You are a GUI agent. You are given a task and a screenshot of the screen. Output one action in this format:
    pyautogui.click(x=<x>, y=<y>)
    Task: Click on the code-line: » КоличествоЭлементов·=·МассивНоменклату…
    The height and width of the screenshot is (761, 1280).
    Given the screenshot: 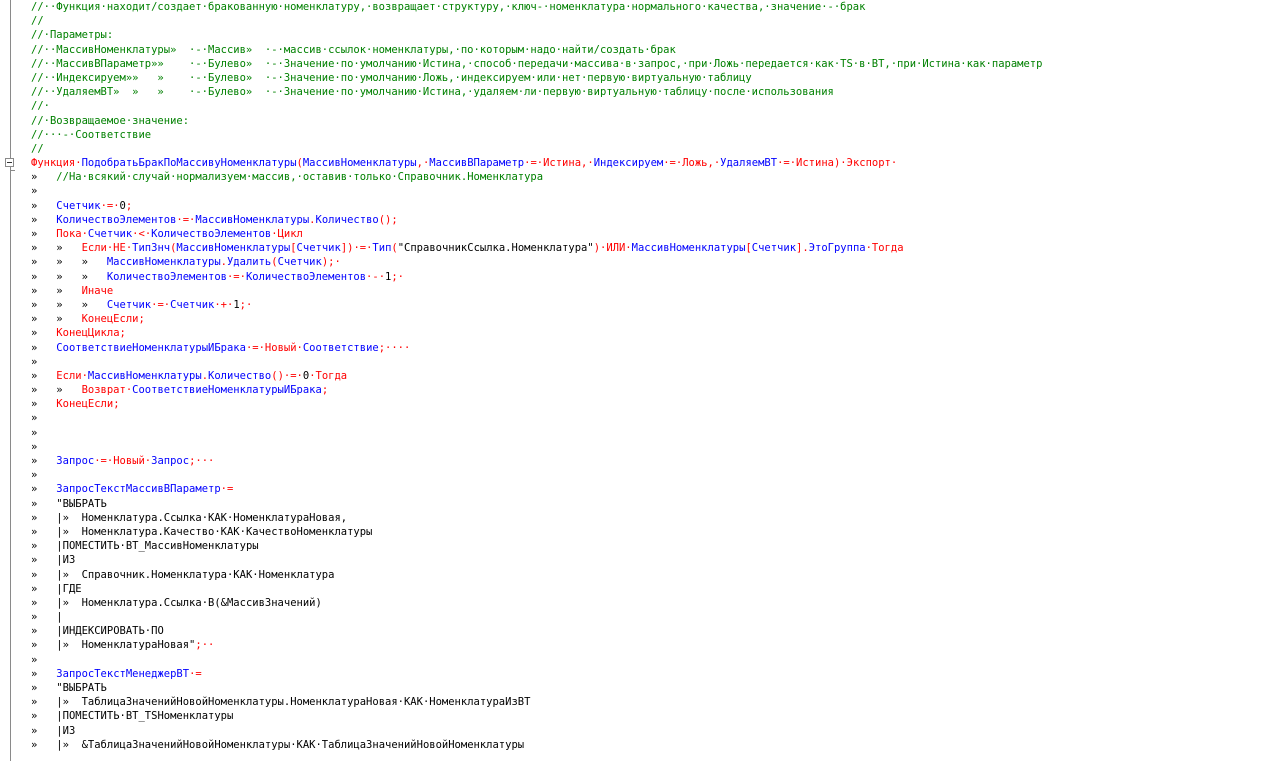 What is the action you would take?
    pyautogui.click(x=655, y=220)
    